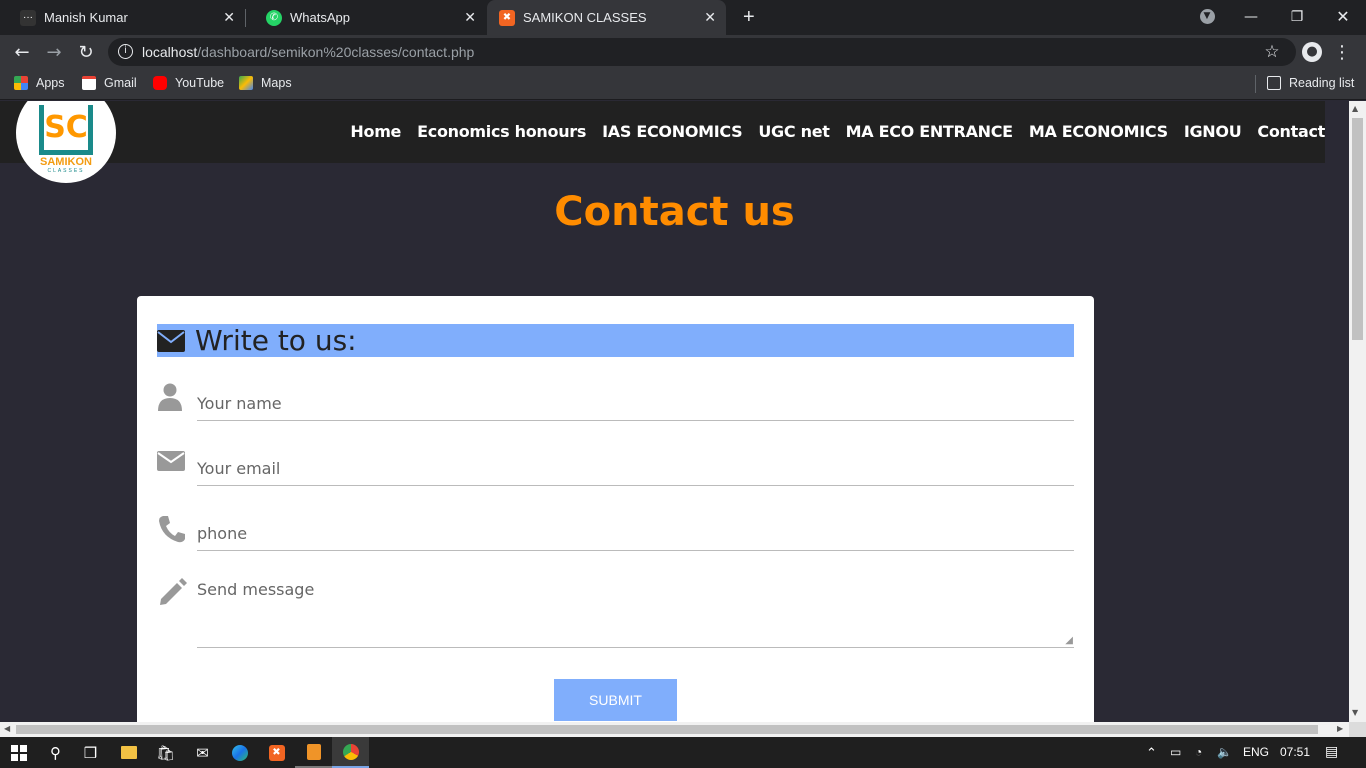  What do you see at coordinates (200, 83) in the screenshot?
I see `bookmark-label: YouTube` at bounding box center [200, 83].